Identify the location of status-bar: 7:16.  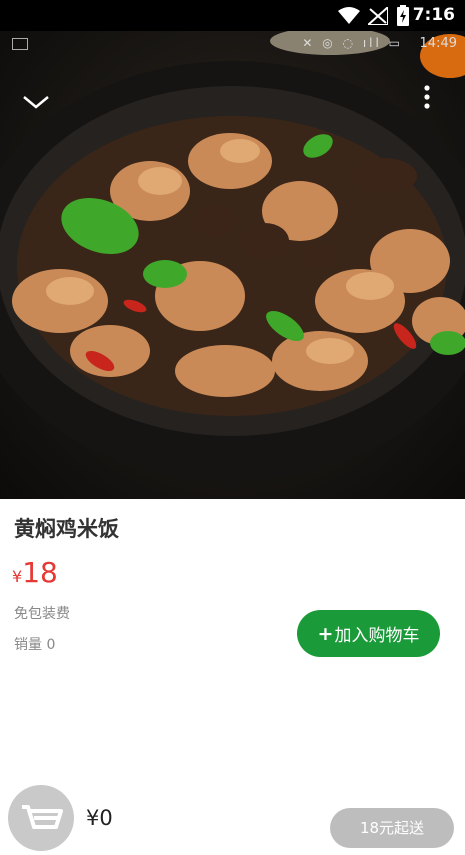
(232, 15).